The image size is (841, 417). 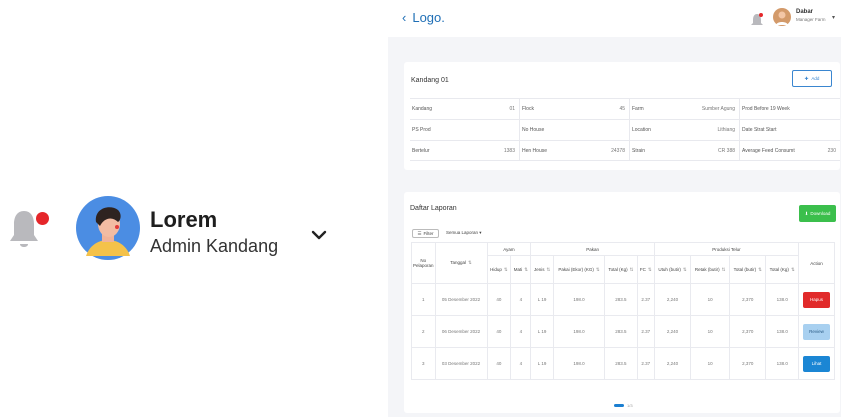 What do you see at coordinates (782, 269) in the screenshot?
I see `col-total-kg: Total (Kg) ⇅` at bounding box center [782, 269].